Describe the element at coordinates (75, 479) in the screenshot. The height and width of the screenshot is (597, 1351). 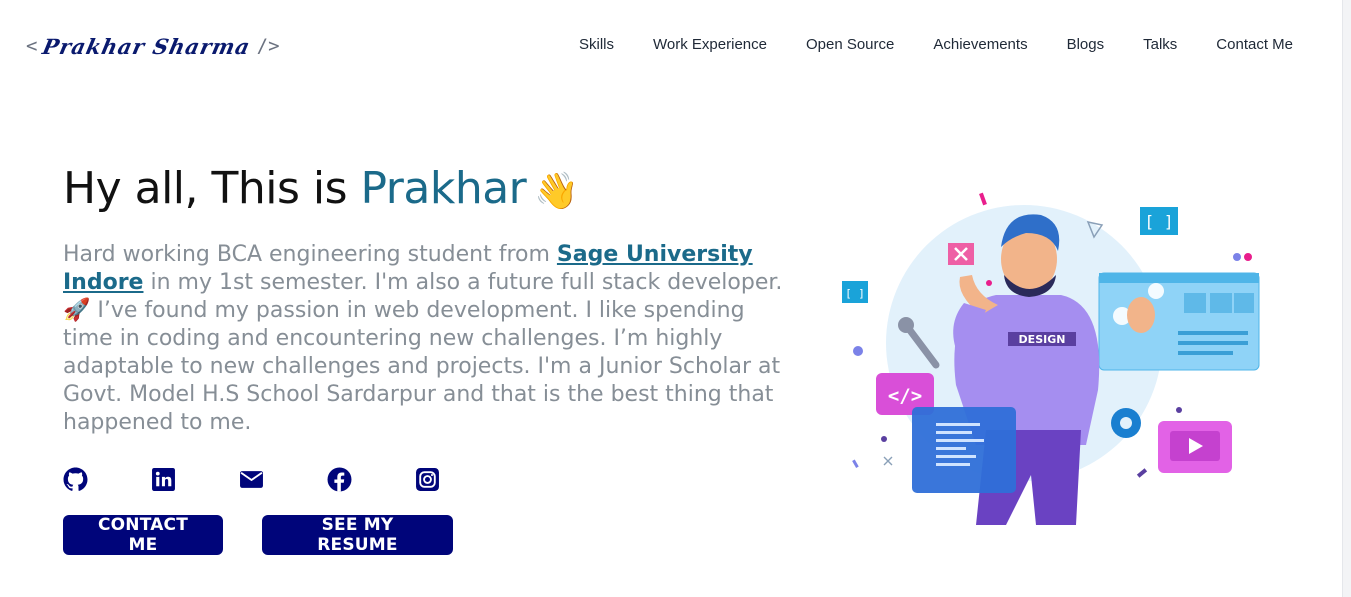
I see `github-icon` at that location.